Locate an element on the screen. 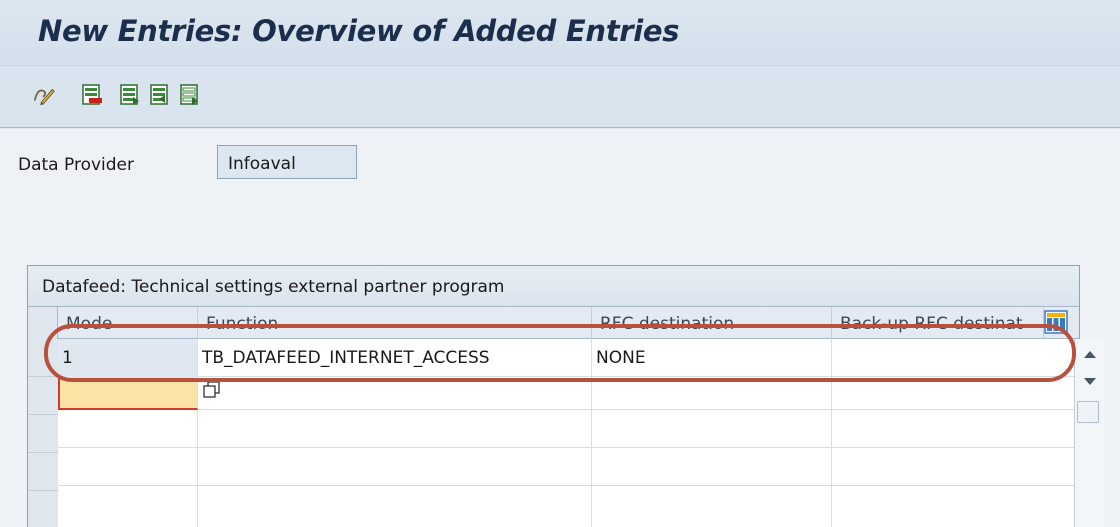  deselect-all-icon is located at coordinates (189, 94).